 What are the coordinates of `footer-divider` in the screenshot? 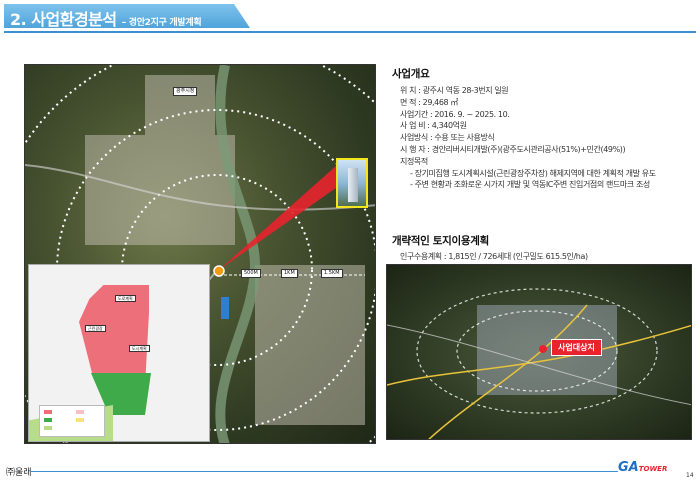 It's located at (324, 471).